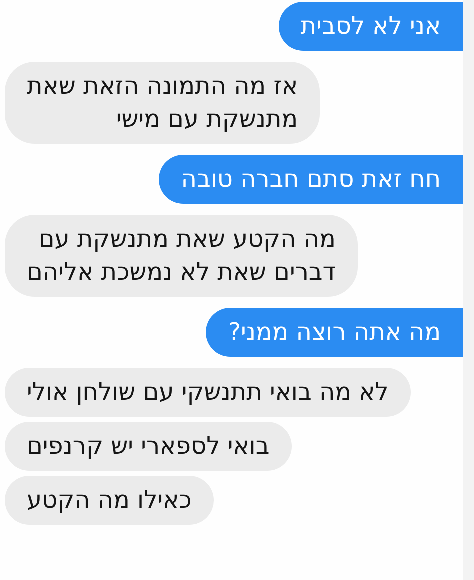 The height and width of the screenshot is (580, 474). Describe the element at coordinates (148, 446) in the screenshot. I see `received-message: בואי לספארי יש קרנפים` at that location.